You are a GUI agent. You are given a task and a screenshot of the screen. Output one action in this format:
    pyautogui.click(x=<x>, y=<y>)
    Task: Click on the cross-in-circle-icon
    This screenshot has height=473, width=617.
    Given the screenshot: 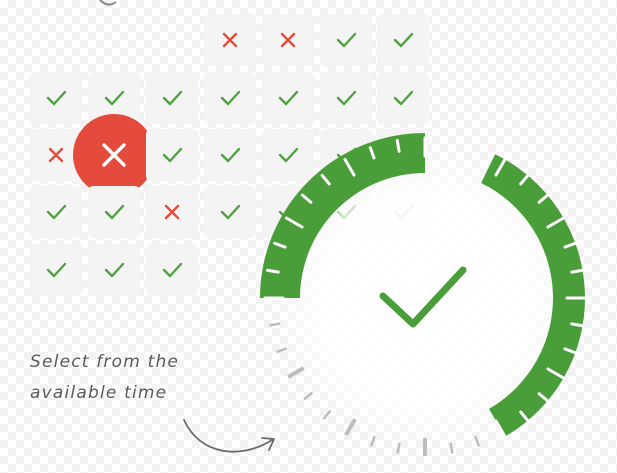 What is the action you would take?
    pyautogui.click(x=114, y=155)
    